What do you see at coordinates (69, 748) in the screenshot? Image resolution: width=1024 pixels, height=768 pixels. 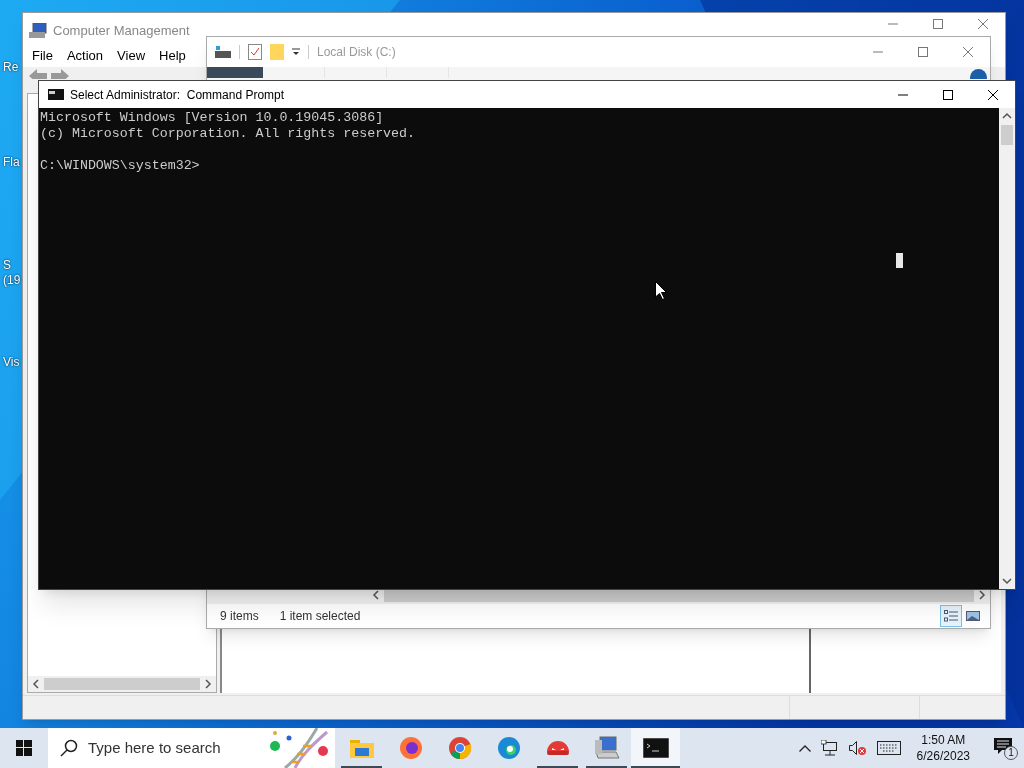 I see `search-icon` at bounding box center [69, 748].